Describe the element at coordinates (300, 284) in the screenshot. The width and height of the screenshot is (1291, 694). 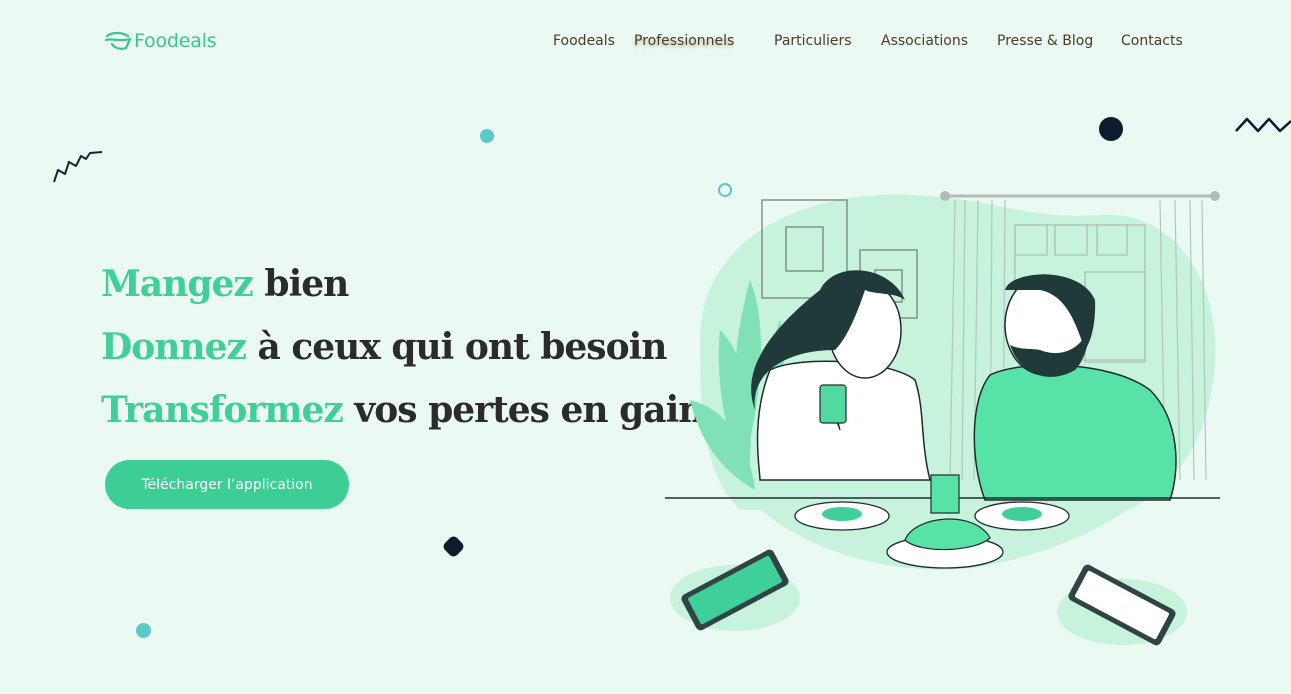
I see `headline-text: bien` at that location.